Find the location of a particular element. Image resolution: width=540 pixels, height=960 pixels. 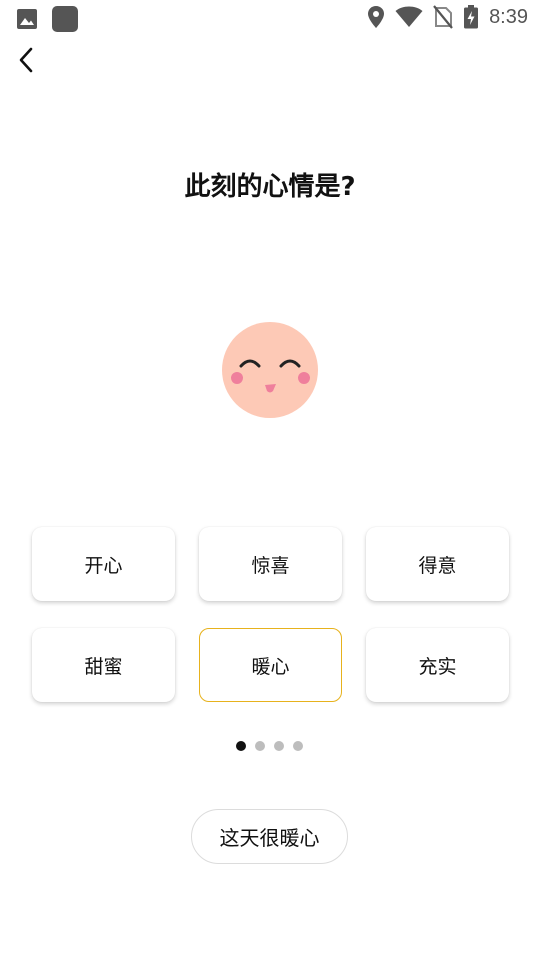

back-button is located at coordinates (26, 60).